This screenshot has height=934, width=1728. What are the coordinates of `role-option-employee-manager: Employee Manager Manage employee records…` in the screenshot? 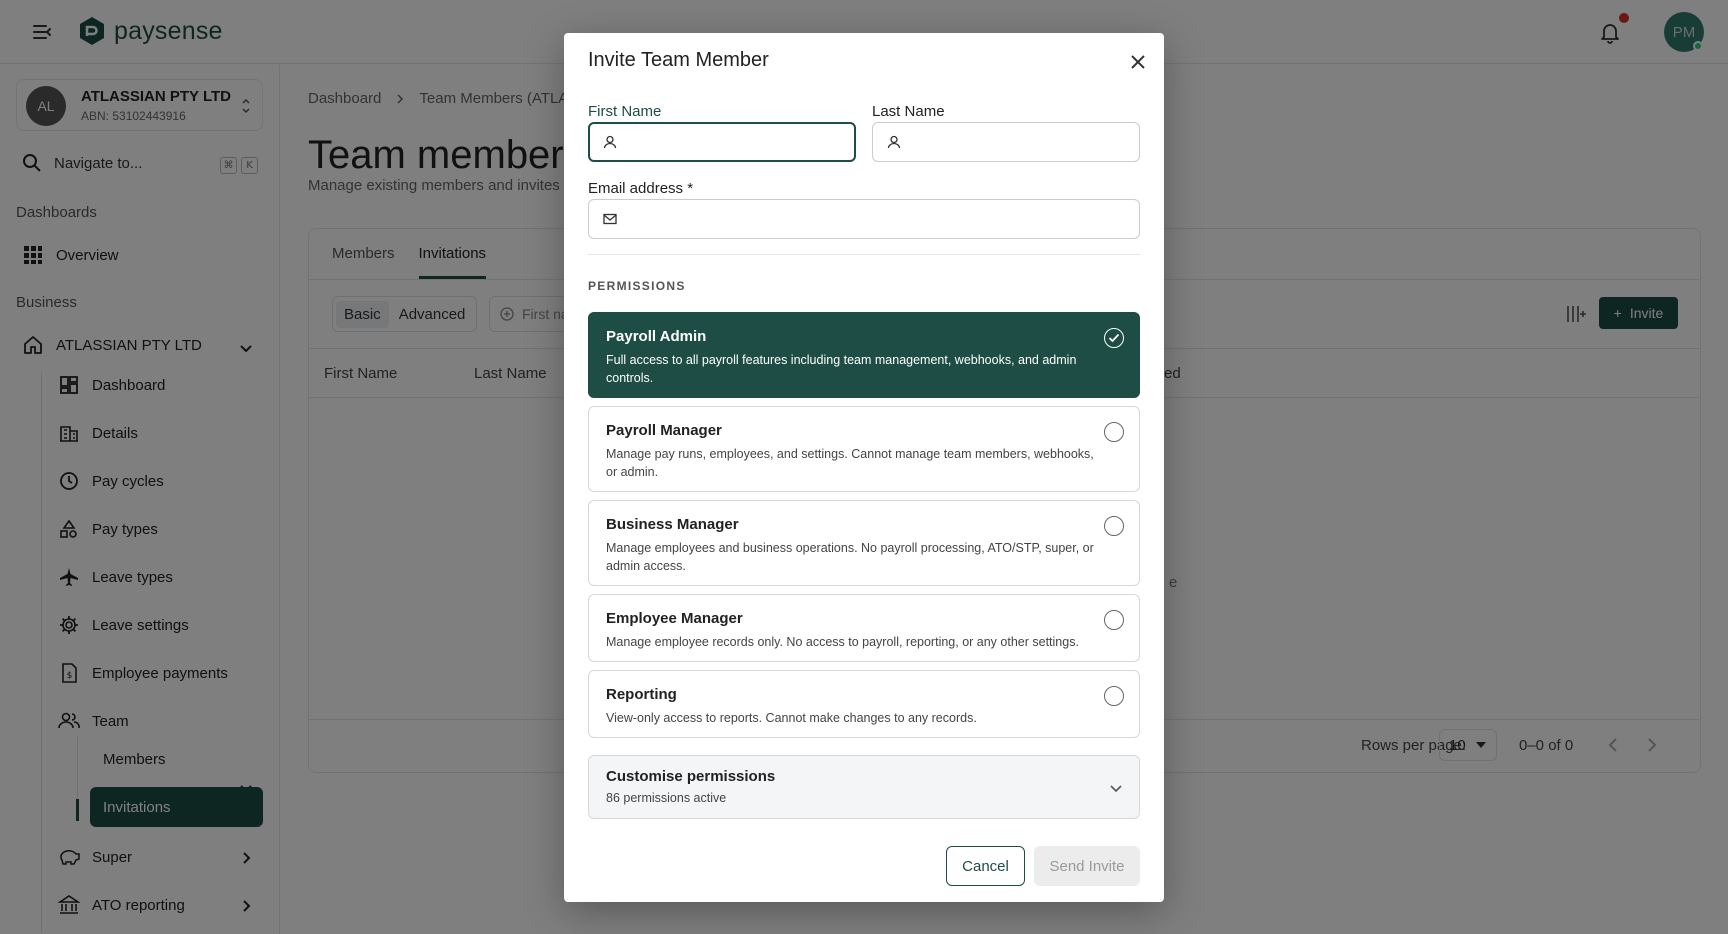 It's located at (864, 628).